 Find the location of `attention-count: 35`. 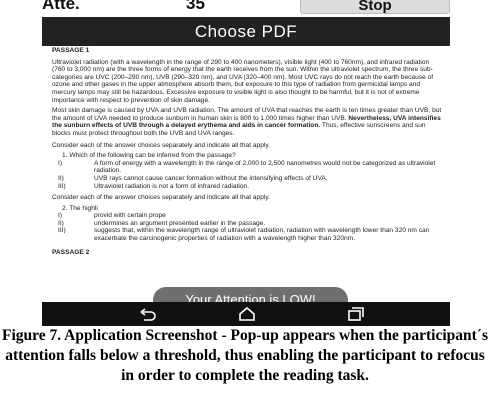

attention-count: 35 is located at coordinates (195, 6).